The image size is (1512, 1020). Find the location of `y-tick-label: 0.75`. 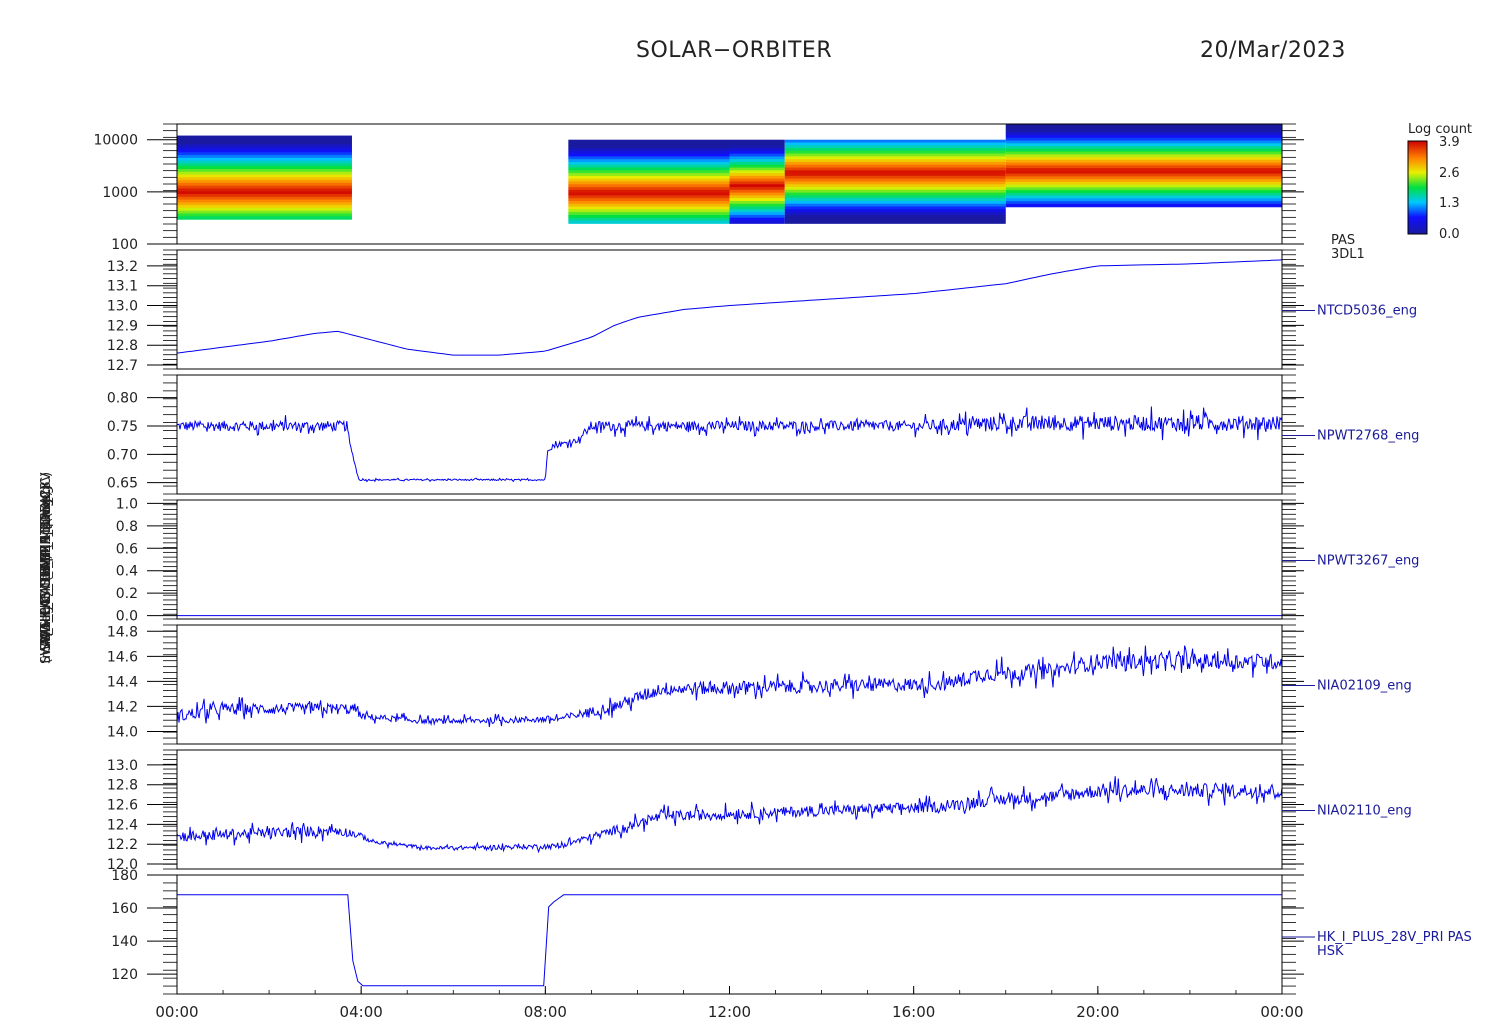

y-tick-label: 0.75 is located at coordinates (122, 427).